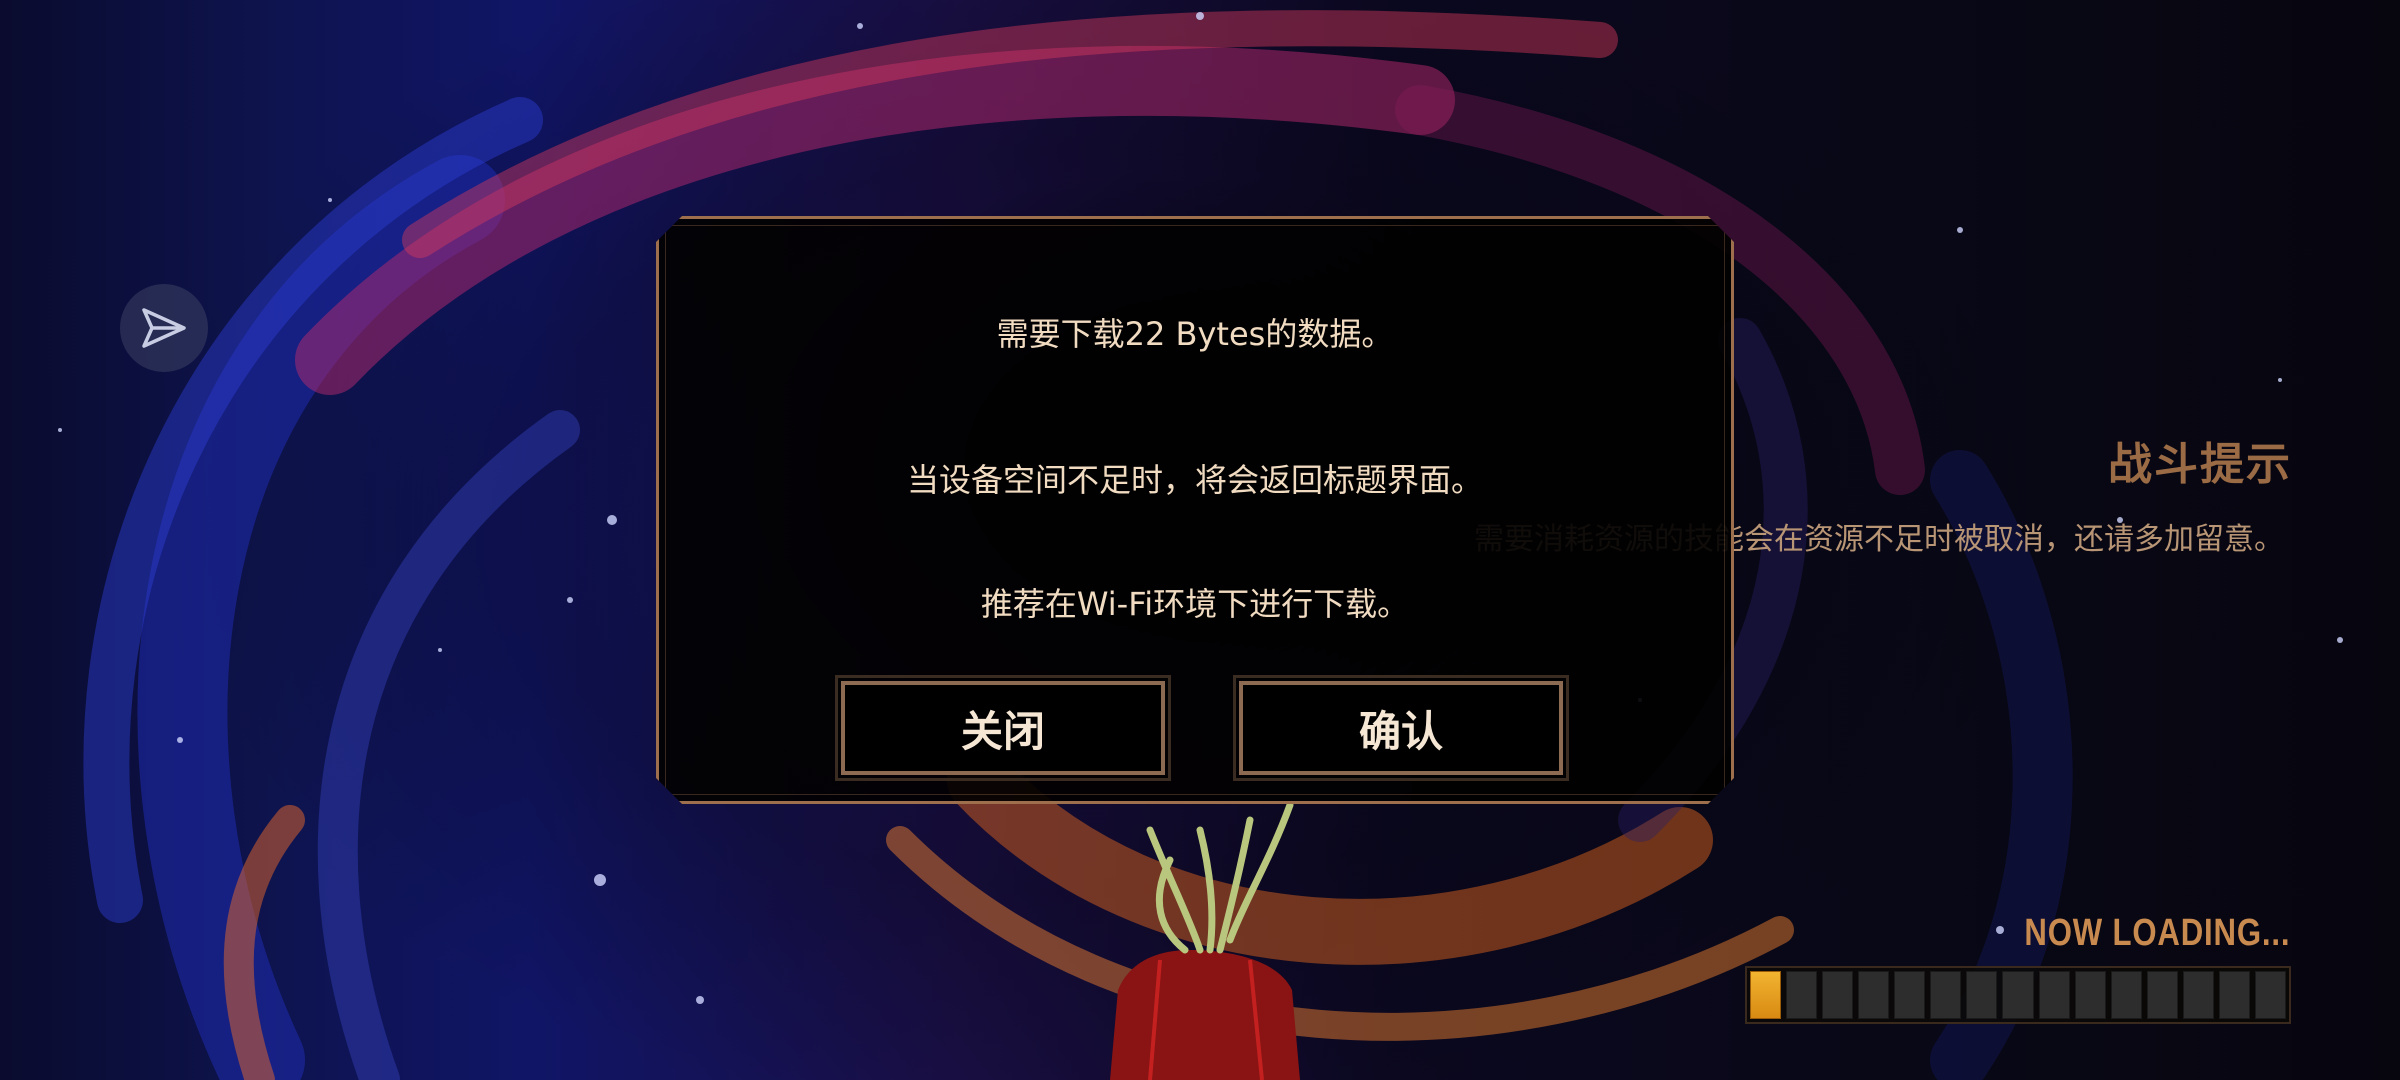  What do you see at coordinates (1003, 728) in the screenshot?
I see `close-button: 关闭` at bounding box center [1003, 728].